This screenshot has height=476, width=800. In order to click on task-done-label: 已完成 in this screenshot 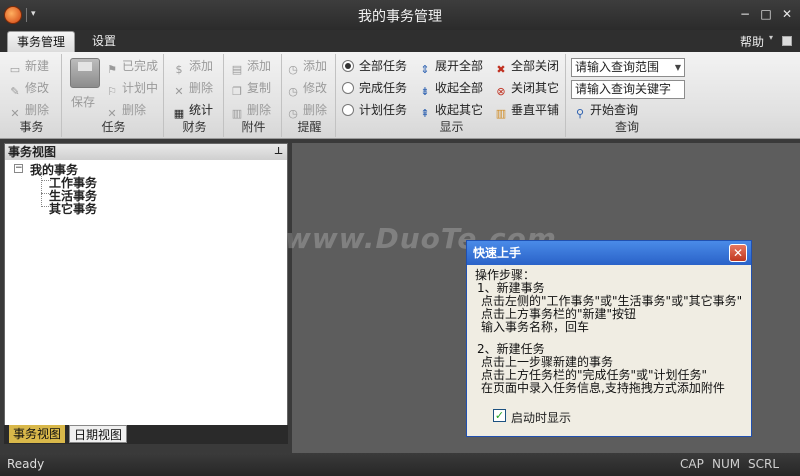, I will do `click(140, 66)`.